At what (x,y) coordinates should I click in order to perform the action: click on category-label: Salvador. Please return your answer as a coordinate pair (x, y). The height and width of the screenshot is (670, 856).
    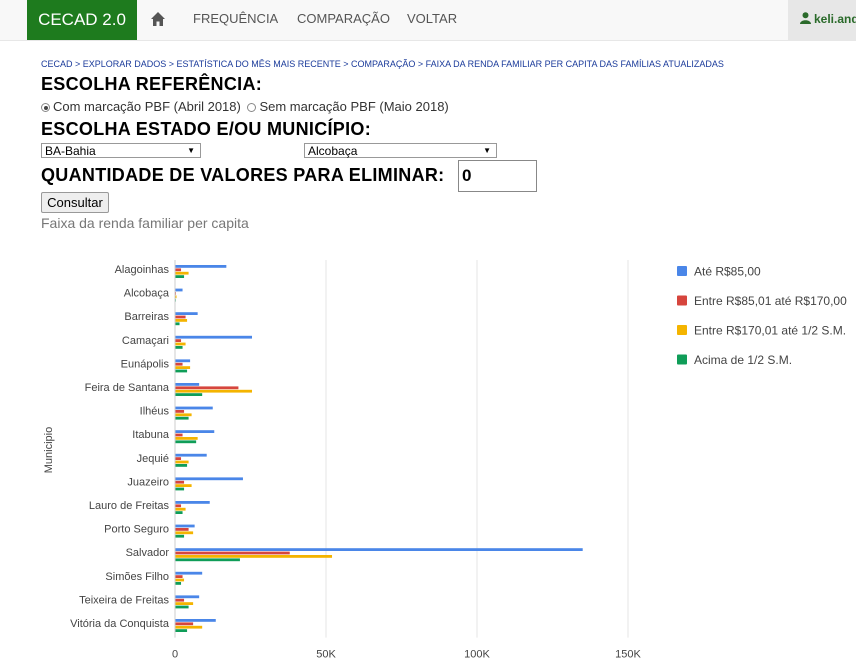
    Looking at the image, I should click on (148, 553).